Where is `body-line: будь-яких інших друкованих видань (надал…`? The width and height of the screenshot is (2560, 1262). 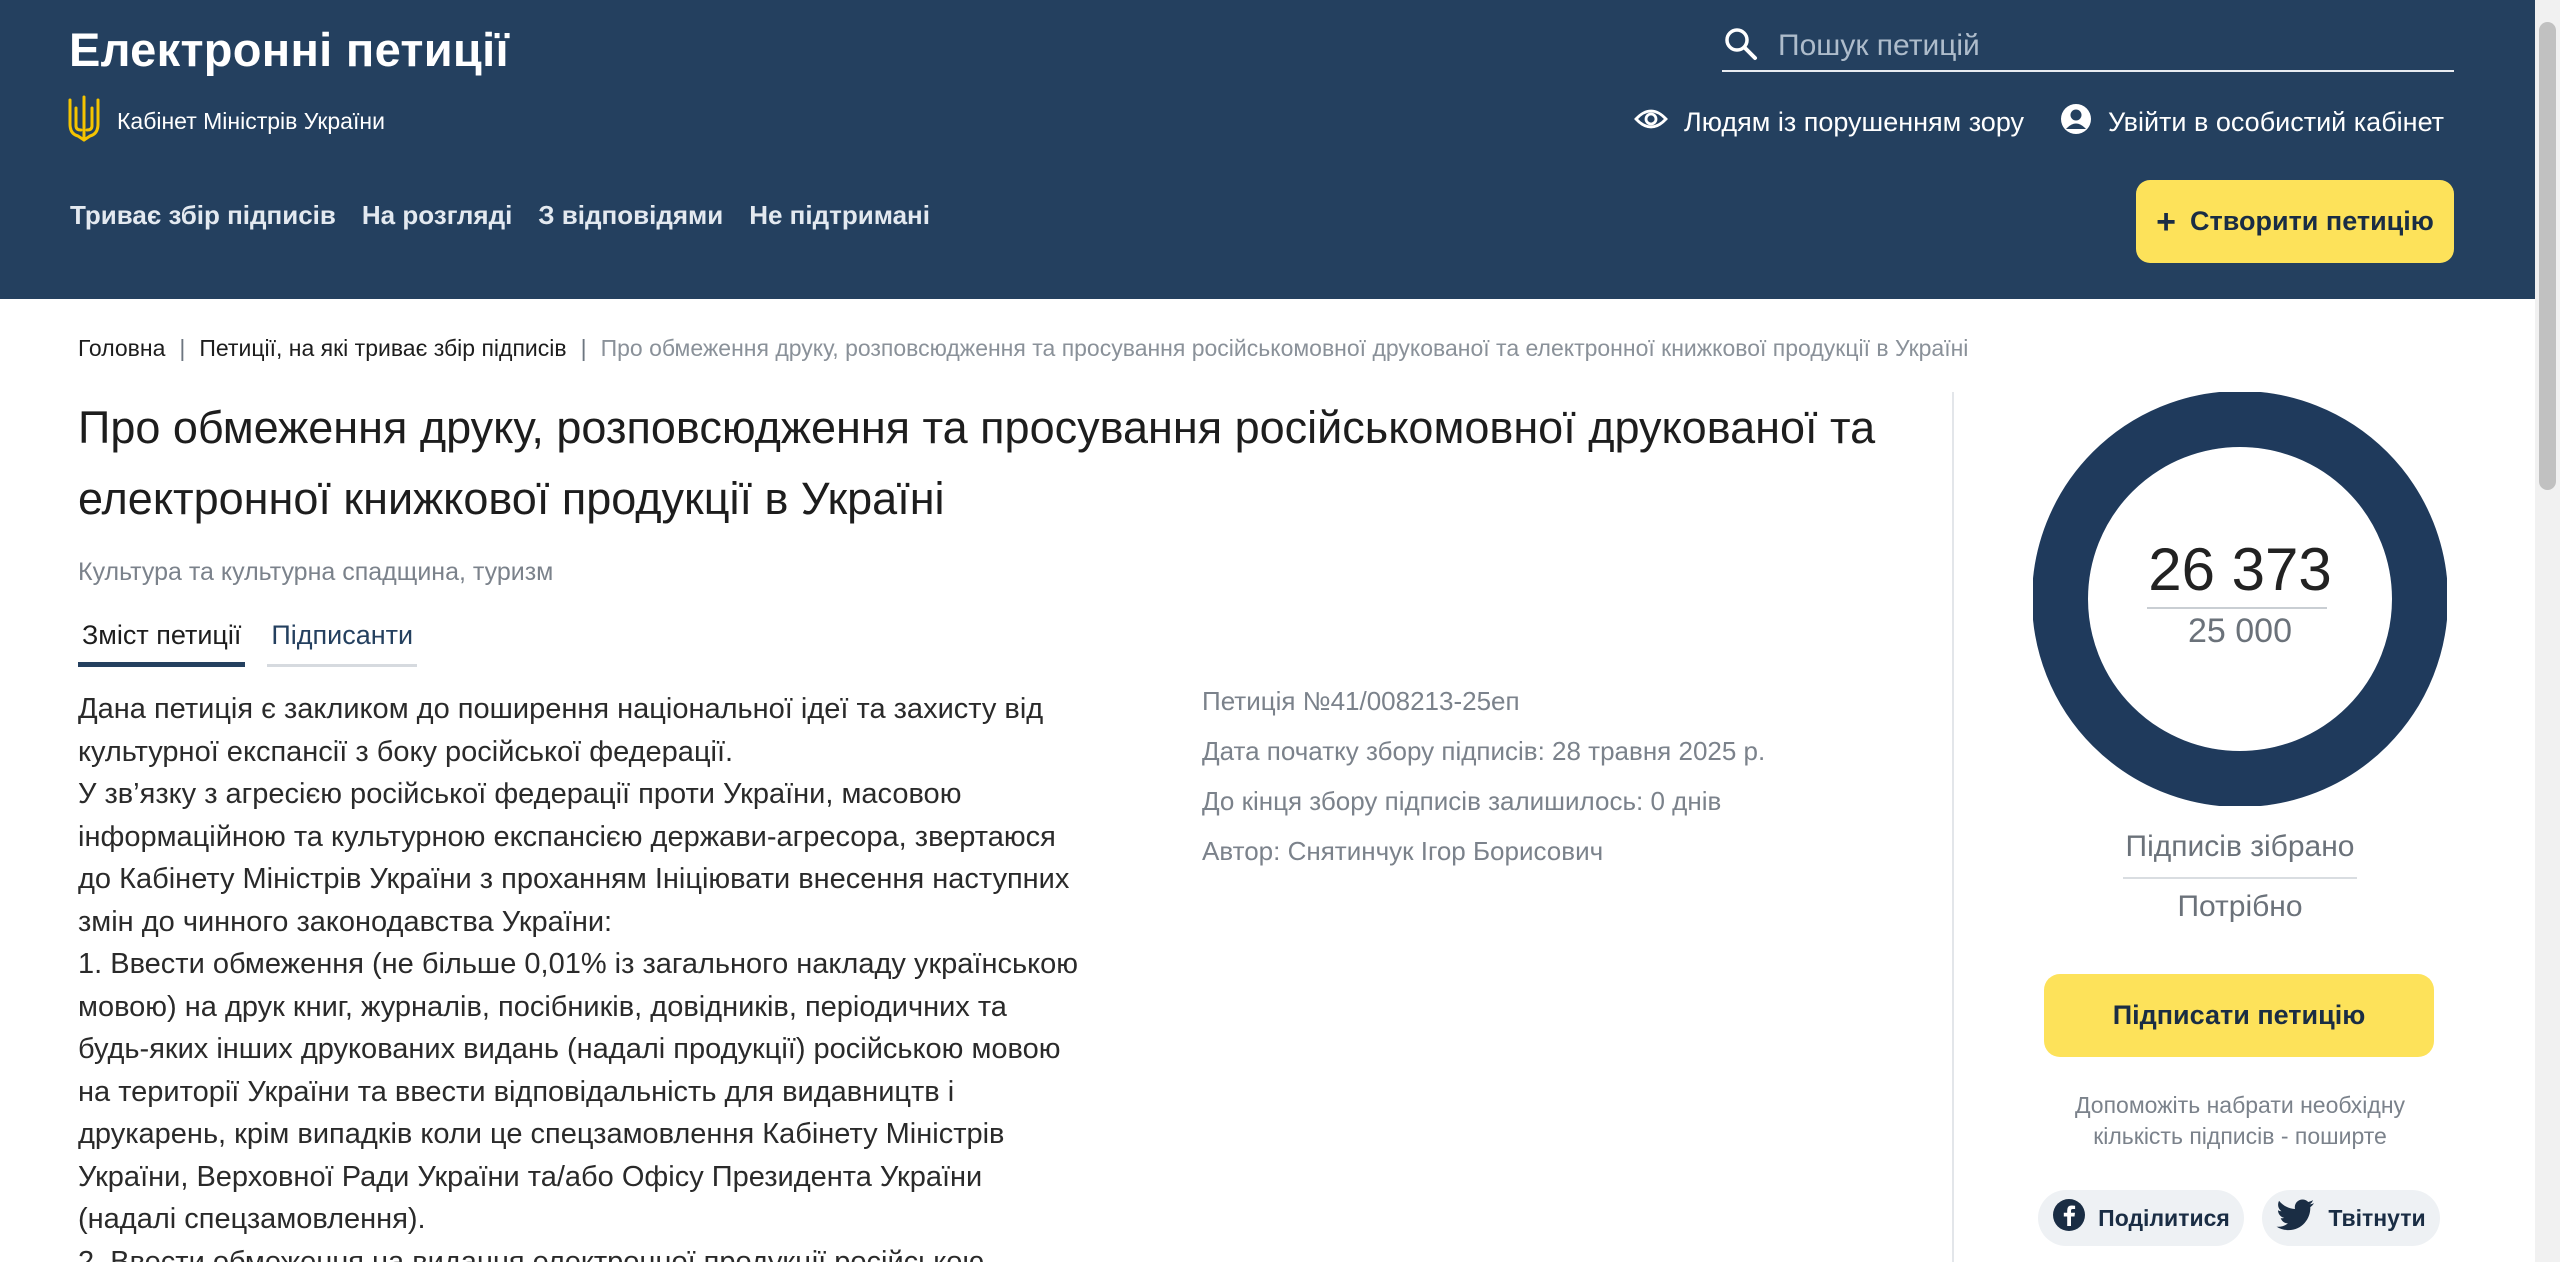
body-line: будь-яких інших друкованих видань (надал… is located at coordinates (569, 1049).